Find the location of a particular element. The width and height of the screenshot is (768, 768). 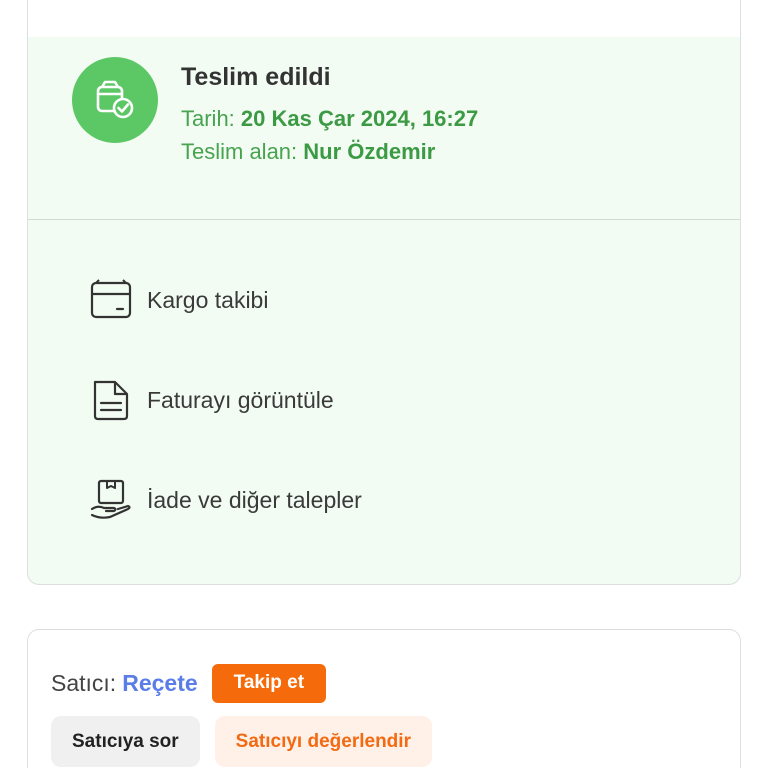

return-requests-label: İade ve diğer talepler is located at coordinates (254, 499).